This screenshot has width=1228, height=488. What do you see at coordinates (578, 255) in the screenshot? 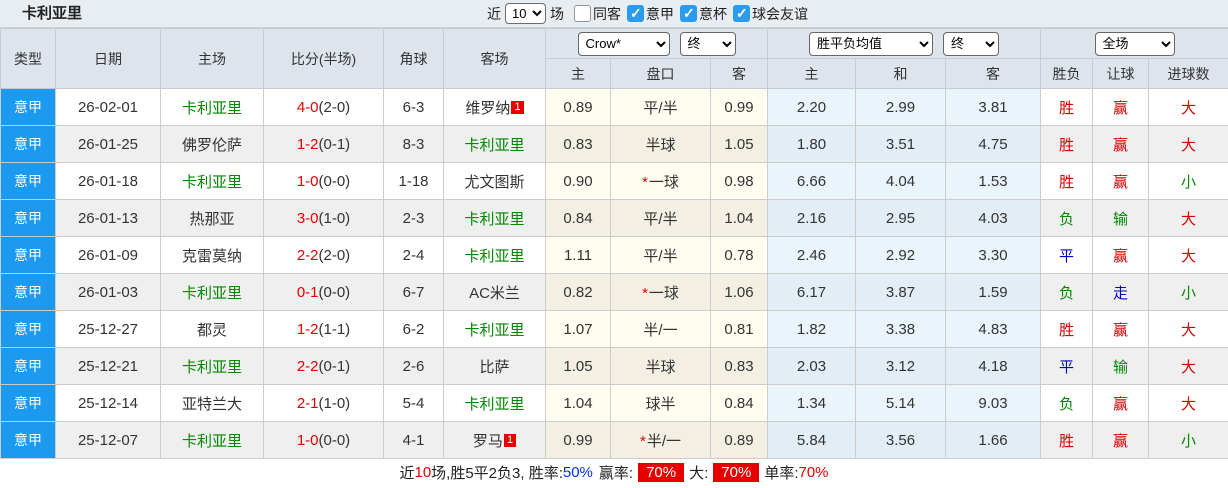
I see `handicap-home-odds: 1.11` at bounding box center [578, 255].